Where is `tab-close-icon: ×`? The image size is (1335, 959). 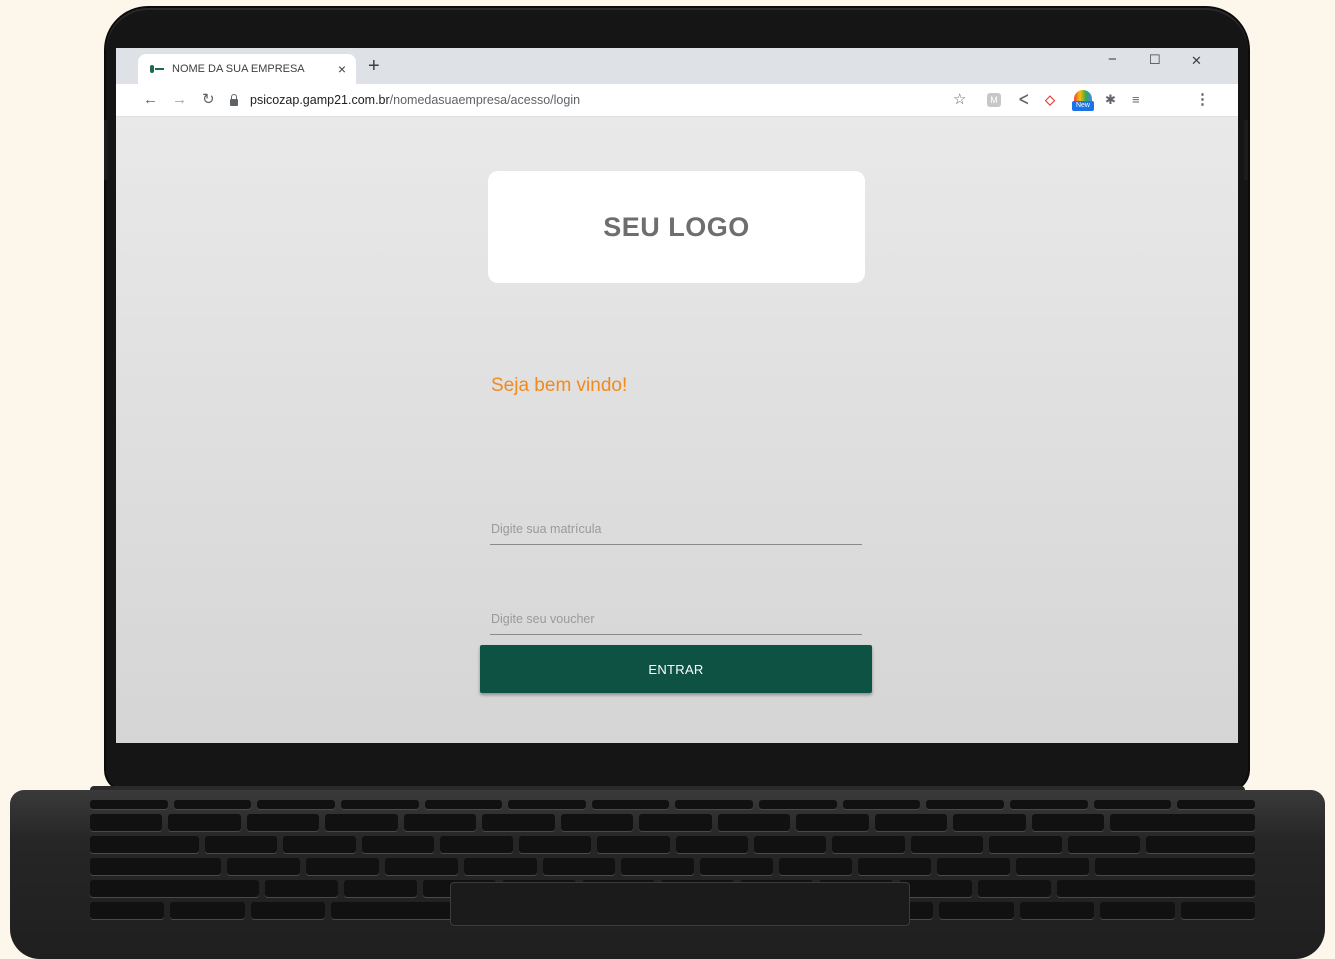 tab-close-icon: × is located at coordinates (342, 69).